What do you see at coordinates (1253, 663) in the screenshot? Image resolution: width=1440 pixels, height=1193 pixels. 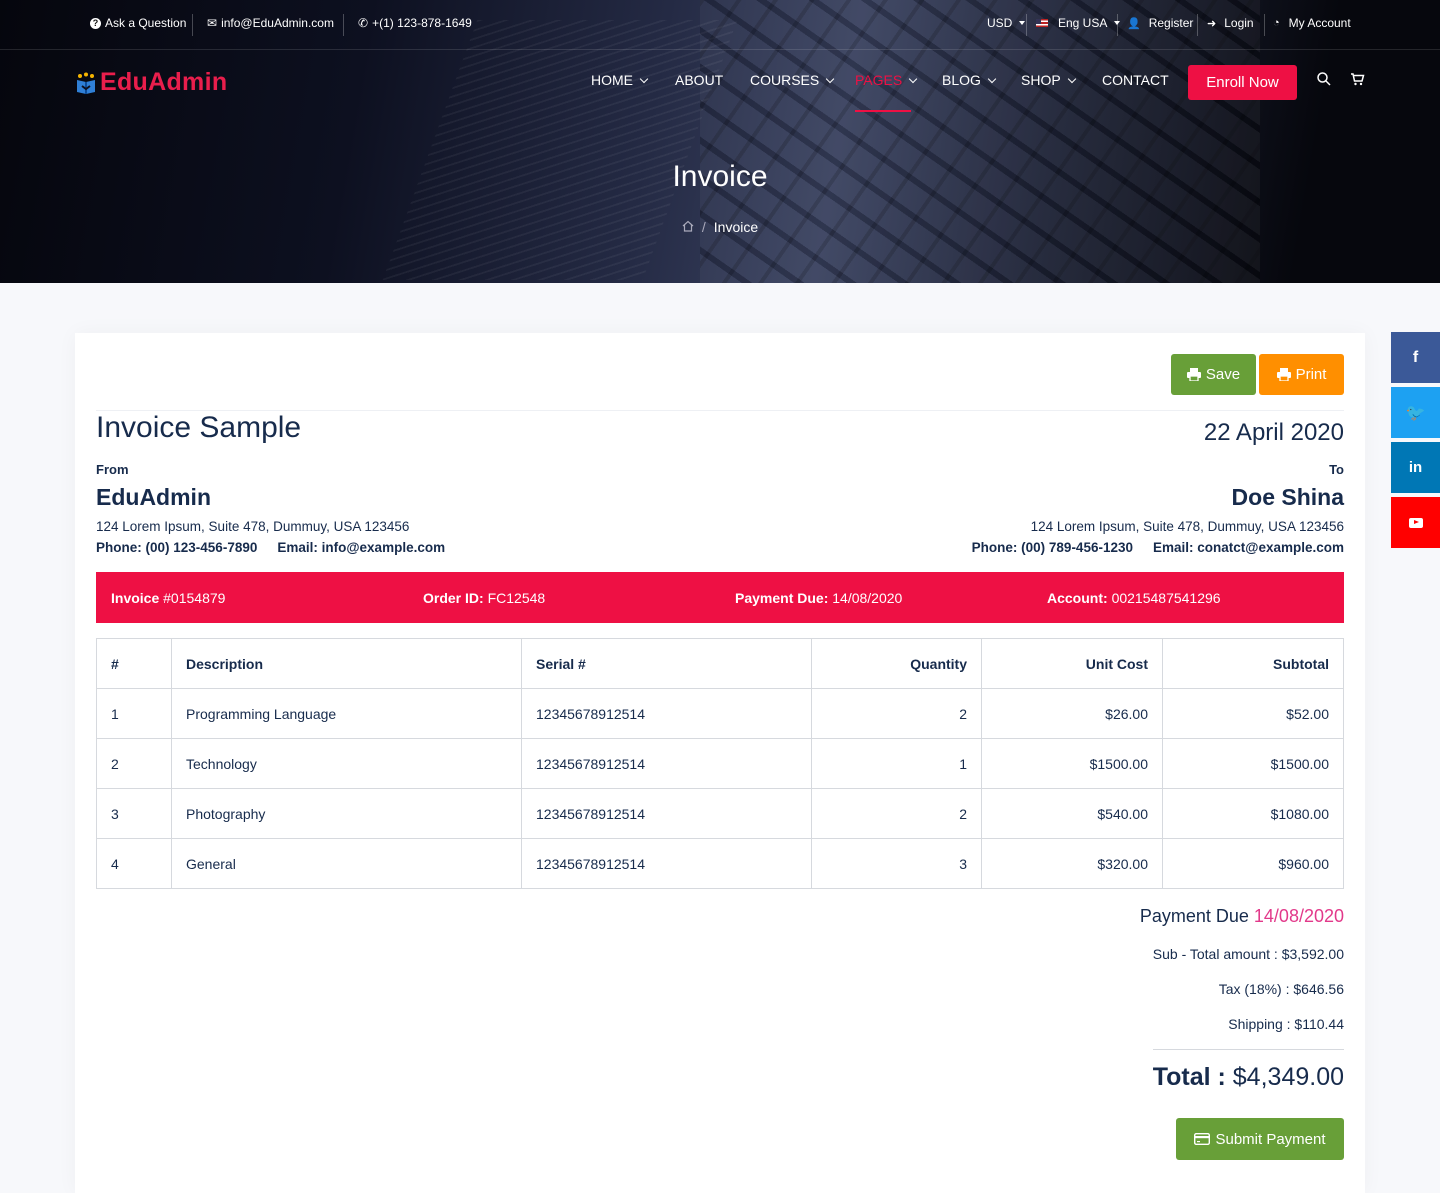 I see `col-subtotal: Subtotal` at bounding box center [1253, 663].